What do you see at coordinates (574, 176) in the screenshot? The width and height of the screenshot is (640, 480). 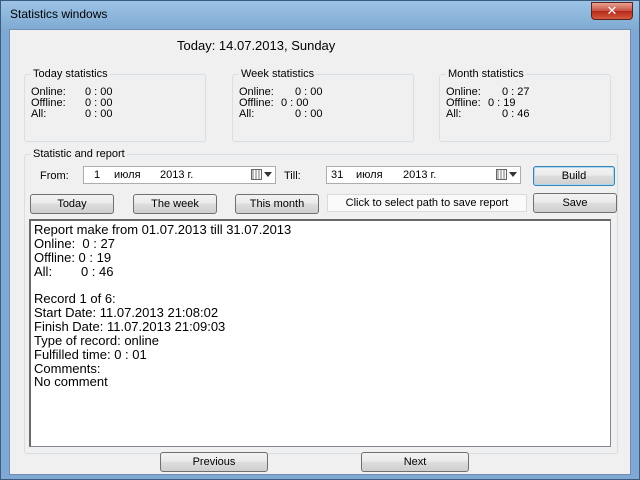 I see `build-button: Build` at bounding box center [574, 176].